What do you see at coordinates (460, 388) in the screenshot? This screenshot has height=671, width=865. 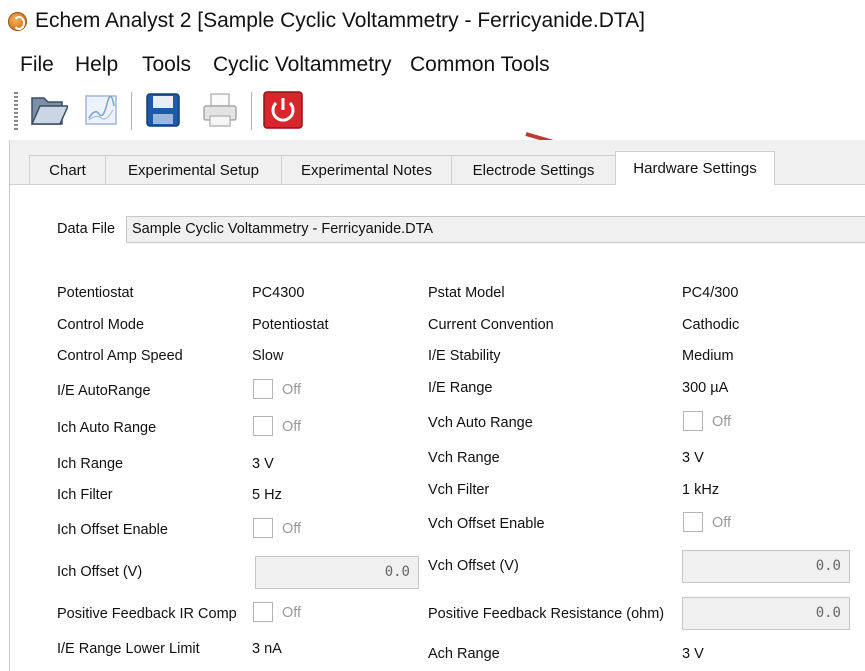 I see `ie-range-label: I/E Range` at bounding box center [460, 388].